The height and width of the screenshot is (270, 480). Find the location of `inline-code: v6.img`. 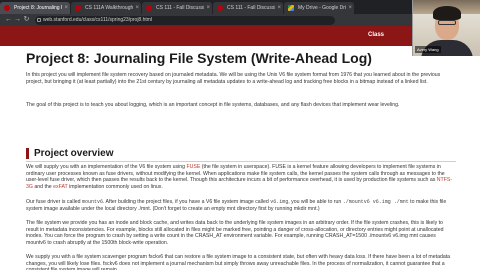

inline-code: v6.img is located at coordinates (279, 202).